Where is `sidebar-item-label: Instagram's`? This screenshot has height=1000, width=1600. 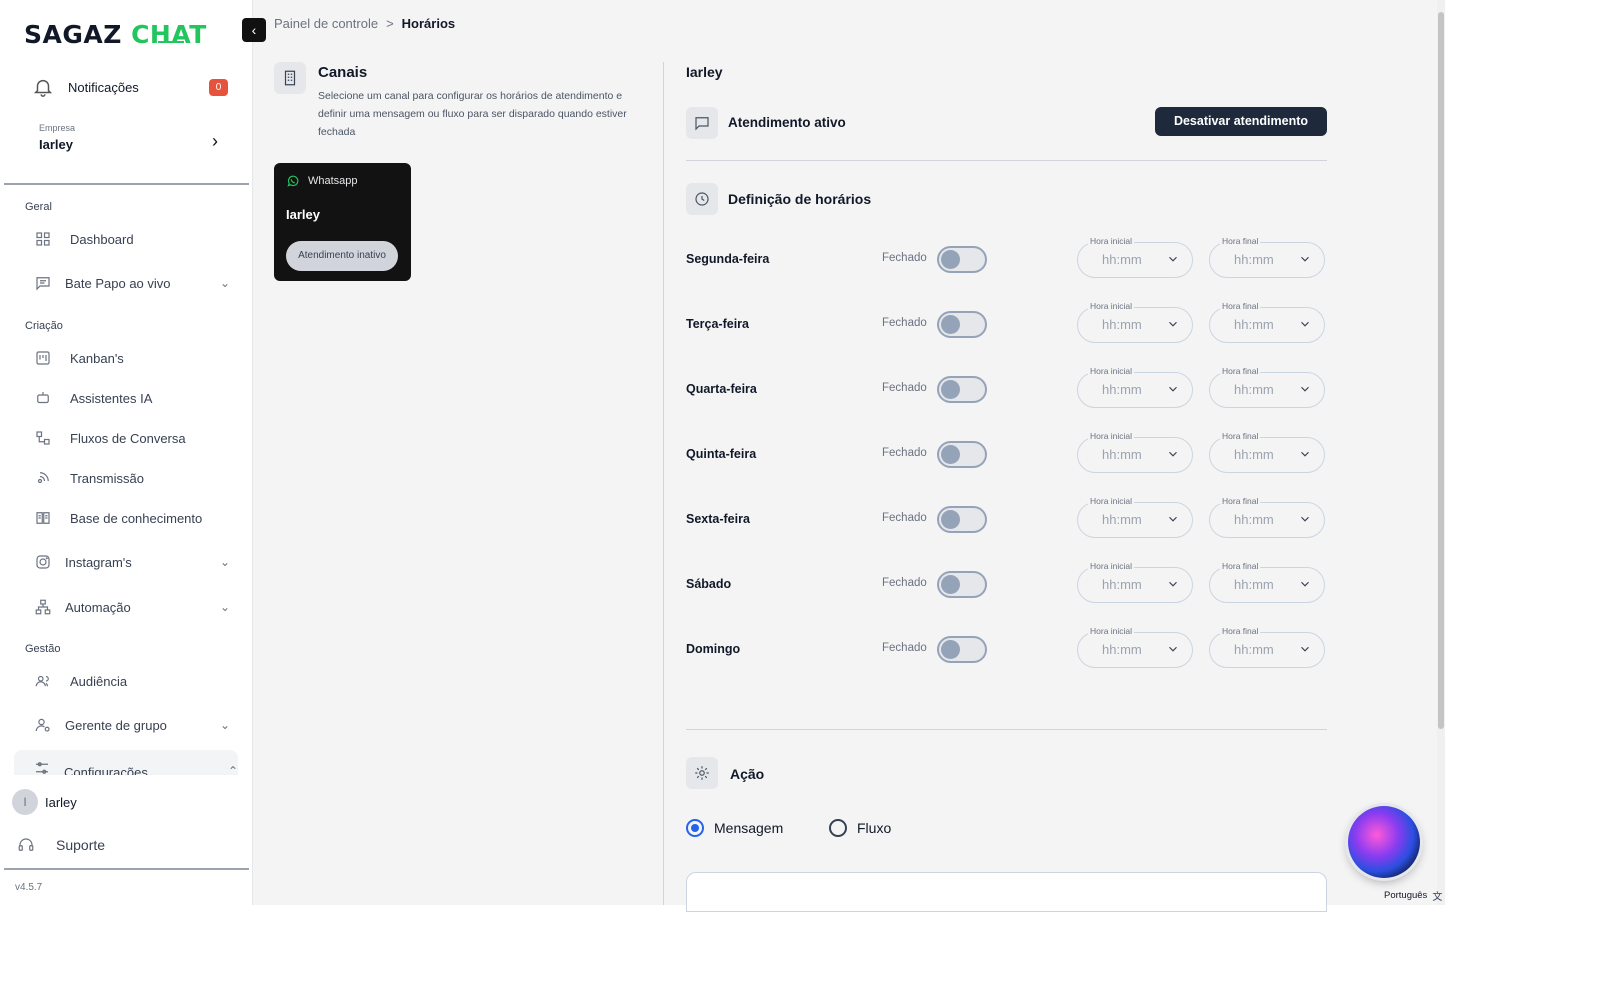 sidebar-item-label: Instagram's is located at coordinates (98, 562).